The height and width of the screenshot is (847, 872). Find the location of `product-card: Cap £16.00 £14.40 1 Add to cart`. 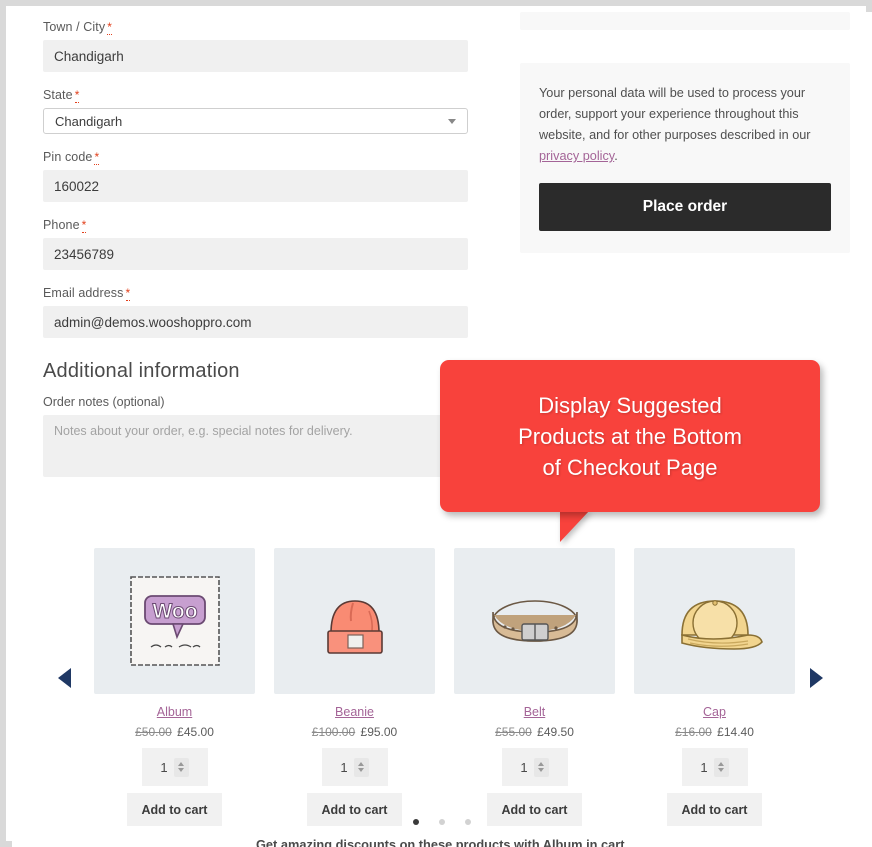

product-card: Cap £16.00 £14.40 1 Add to cart is located at coordinates (714, 687).